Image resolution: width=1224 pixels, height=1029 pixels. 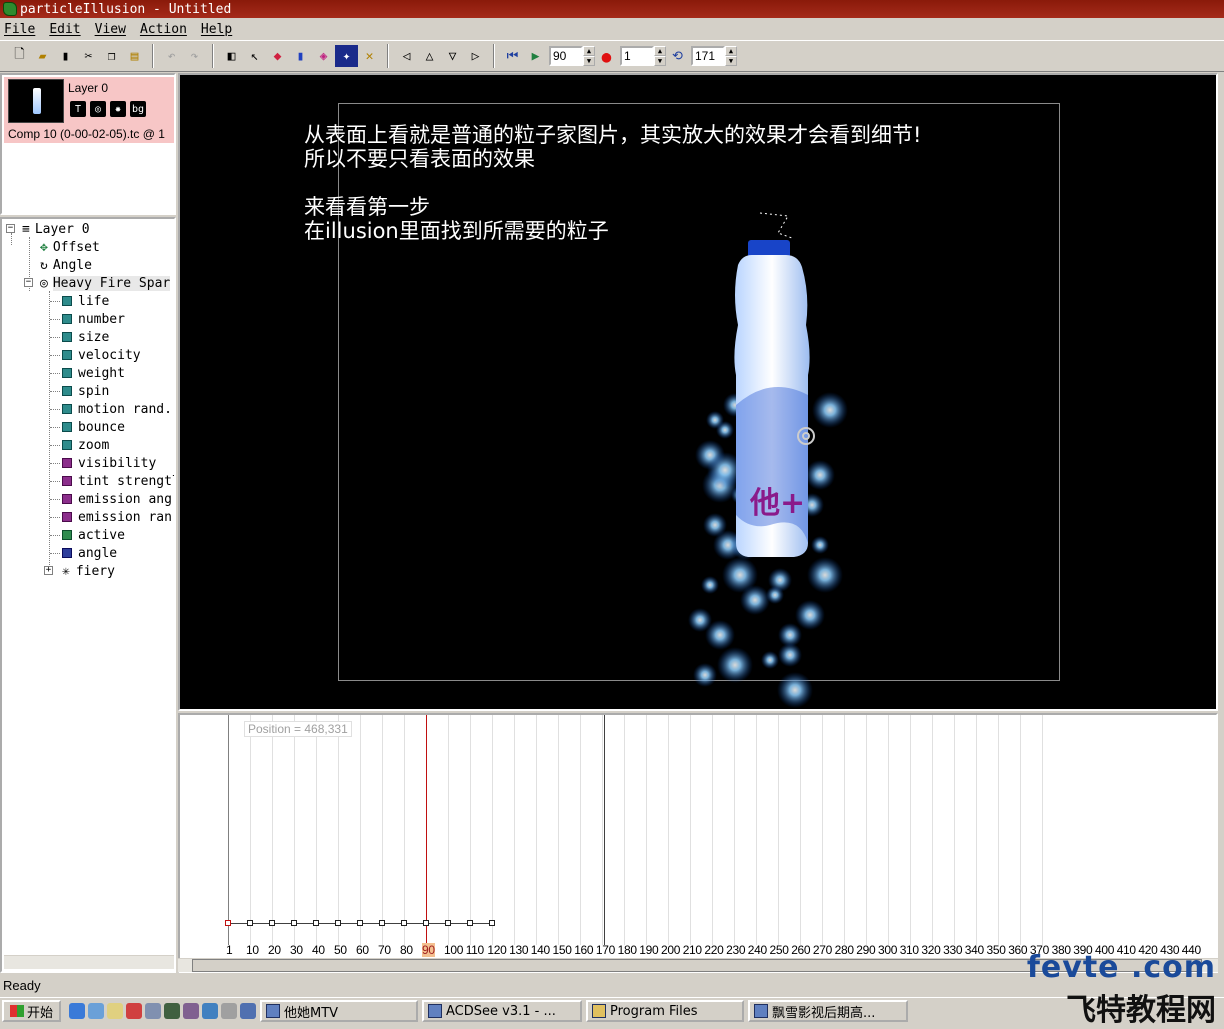 I want to click on tree-param: zoom, so click(x=85, y=445).